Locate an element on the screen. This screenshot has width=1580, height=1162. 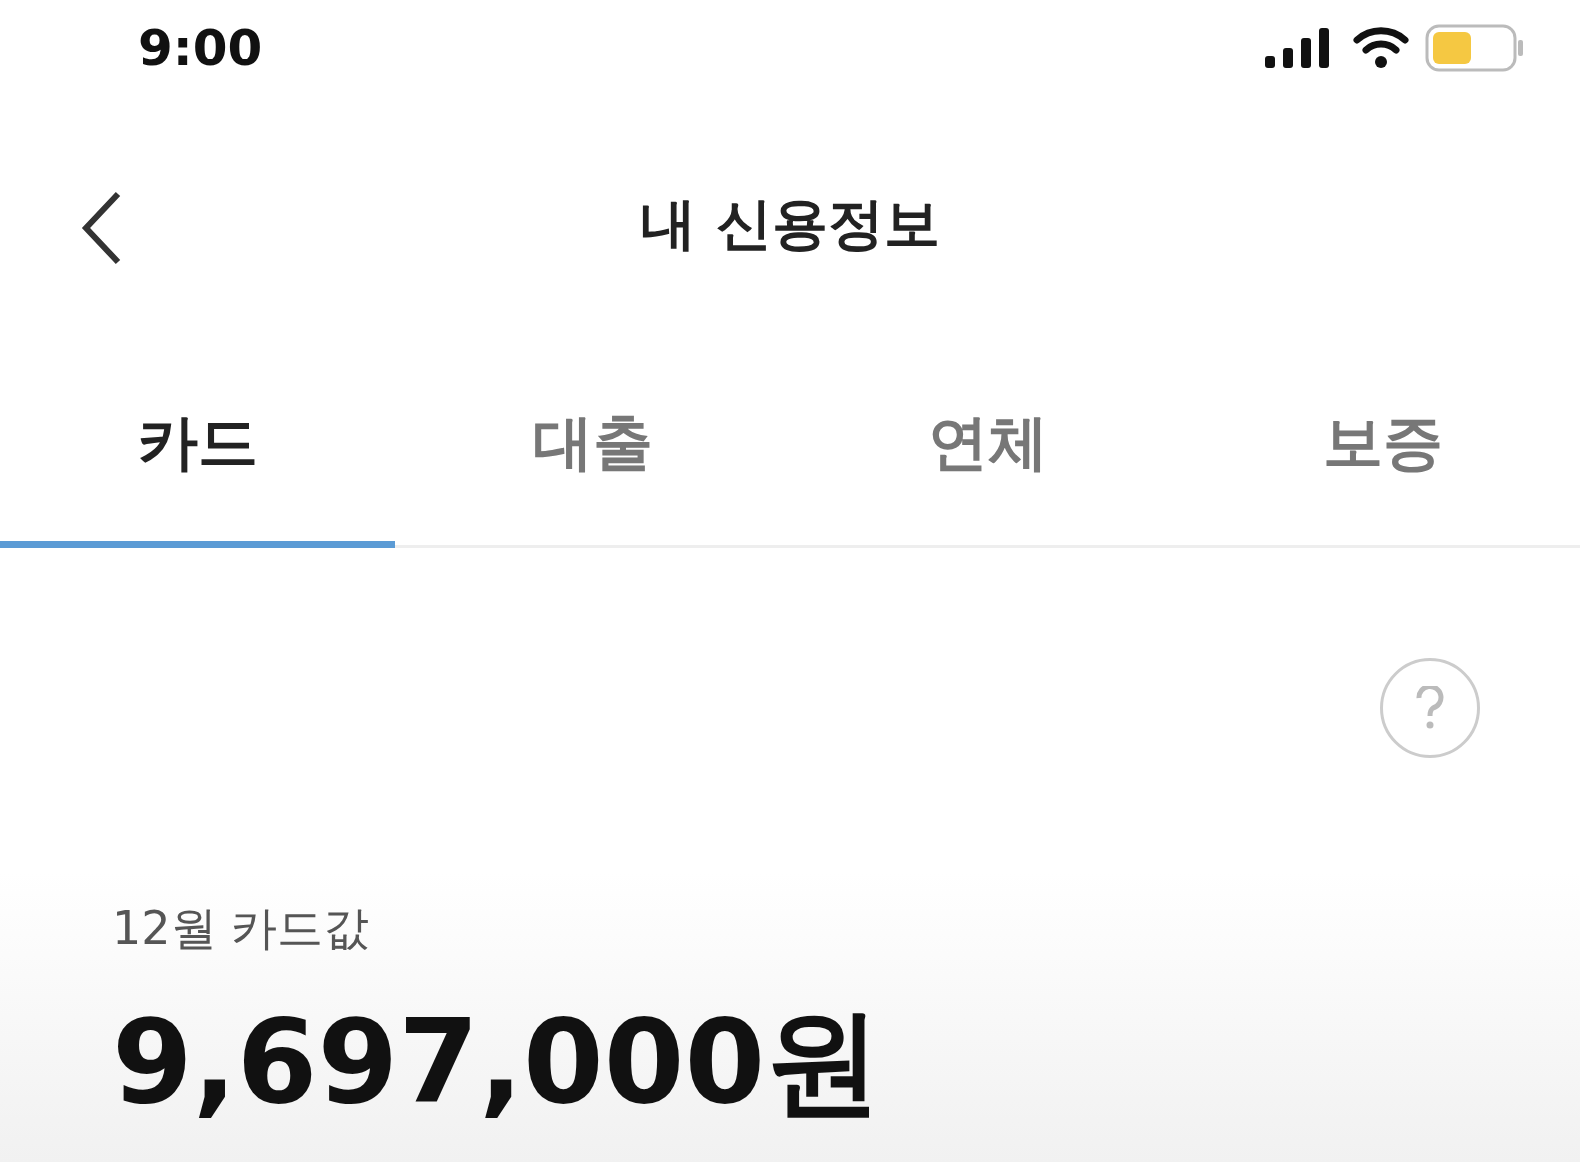
battery-icon is located at coordinates (1475, 47).